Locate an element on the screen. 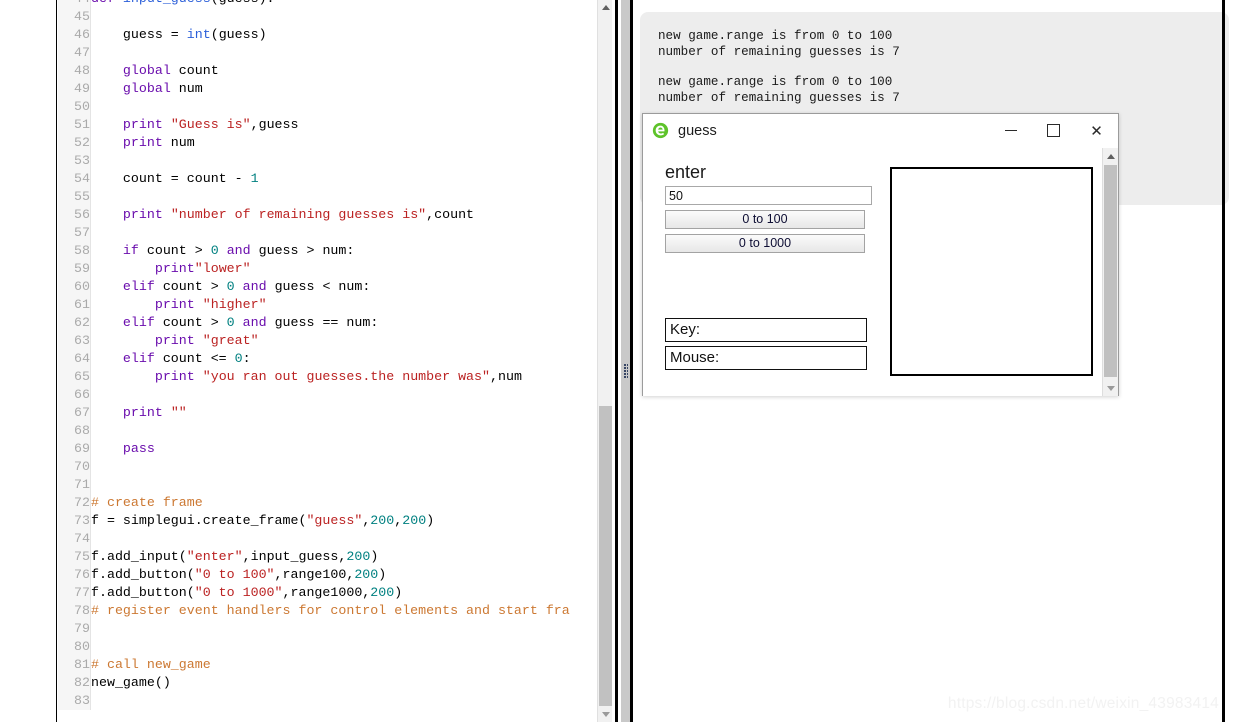  guess-window-body: enter 0 to 100 0 to 1000 Key: Mouse: is located at coordinates (880, 272).